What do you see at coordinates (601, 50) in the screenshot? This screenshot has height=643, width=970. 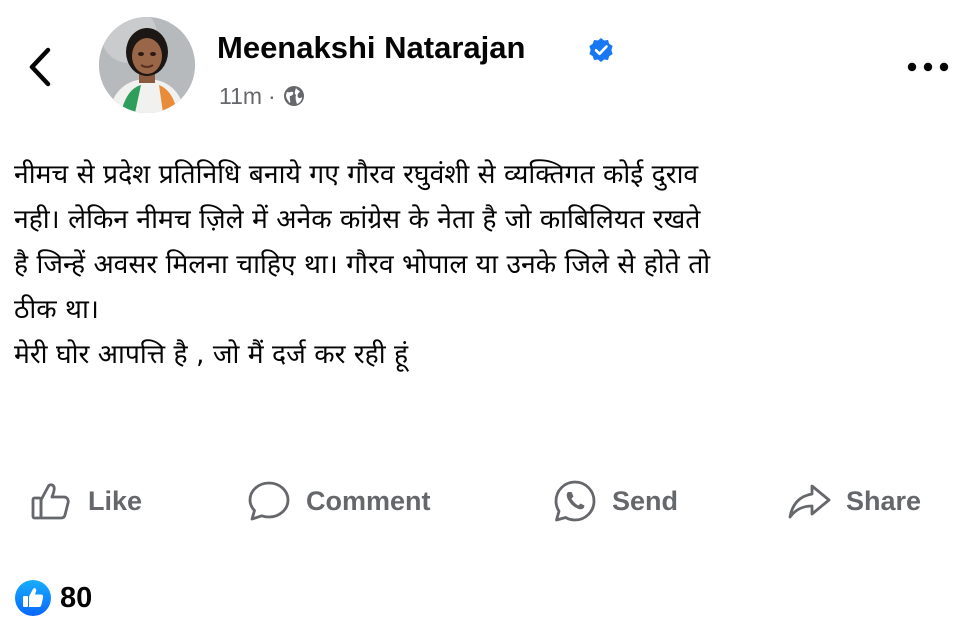 I see `verified-badge-icon` at bounding box center [601, 50].